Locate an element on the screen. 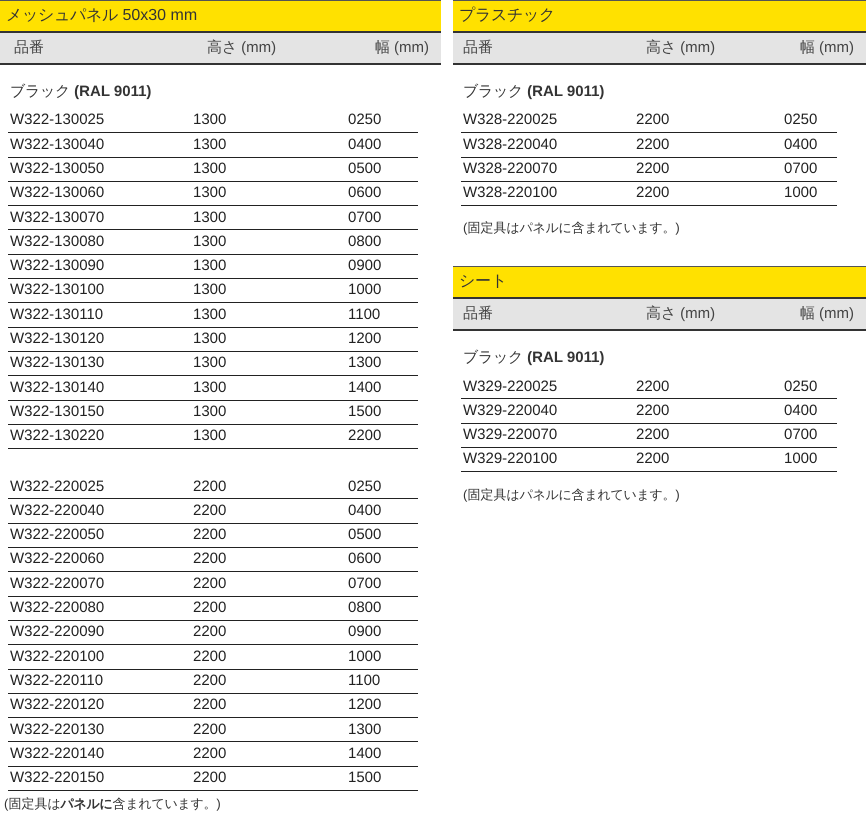 The height and width of the screenshot is (821, 866). table-cell-text: W328-220025 is located at coordinates (510, 120).